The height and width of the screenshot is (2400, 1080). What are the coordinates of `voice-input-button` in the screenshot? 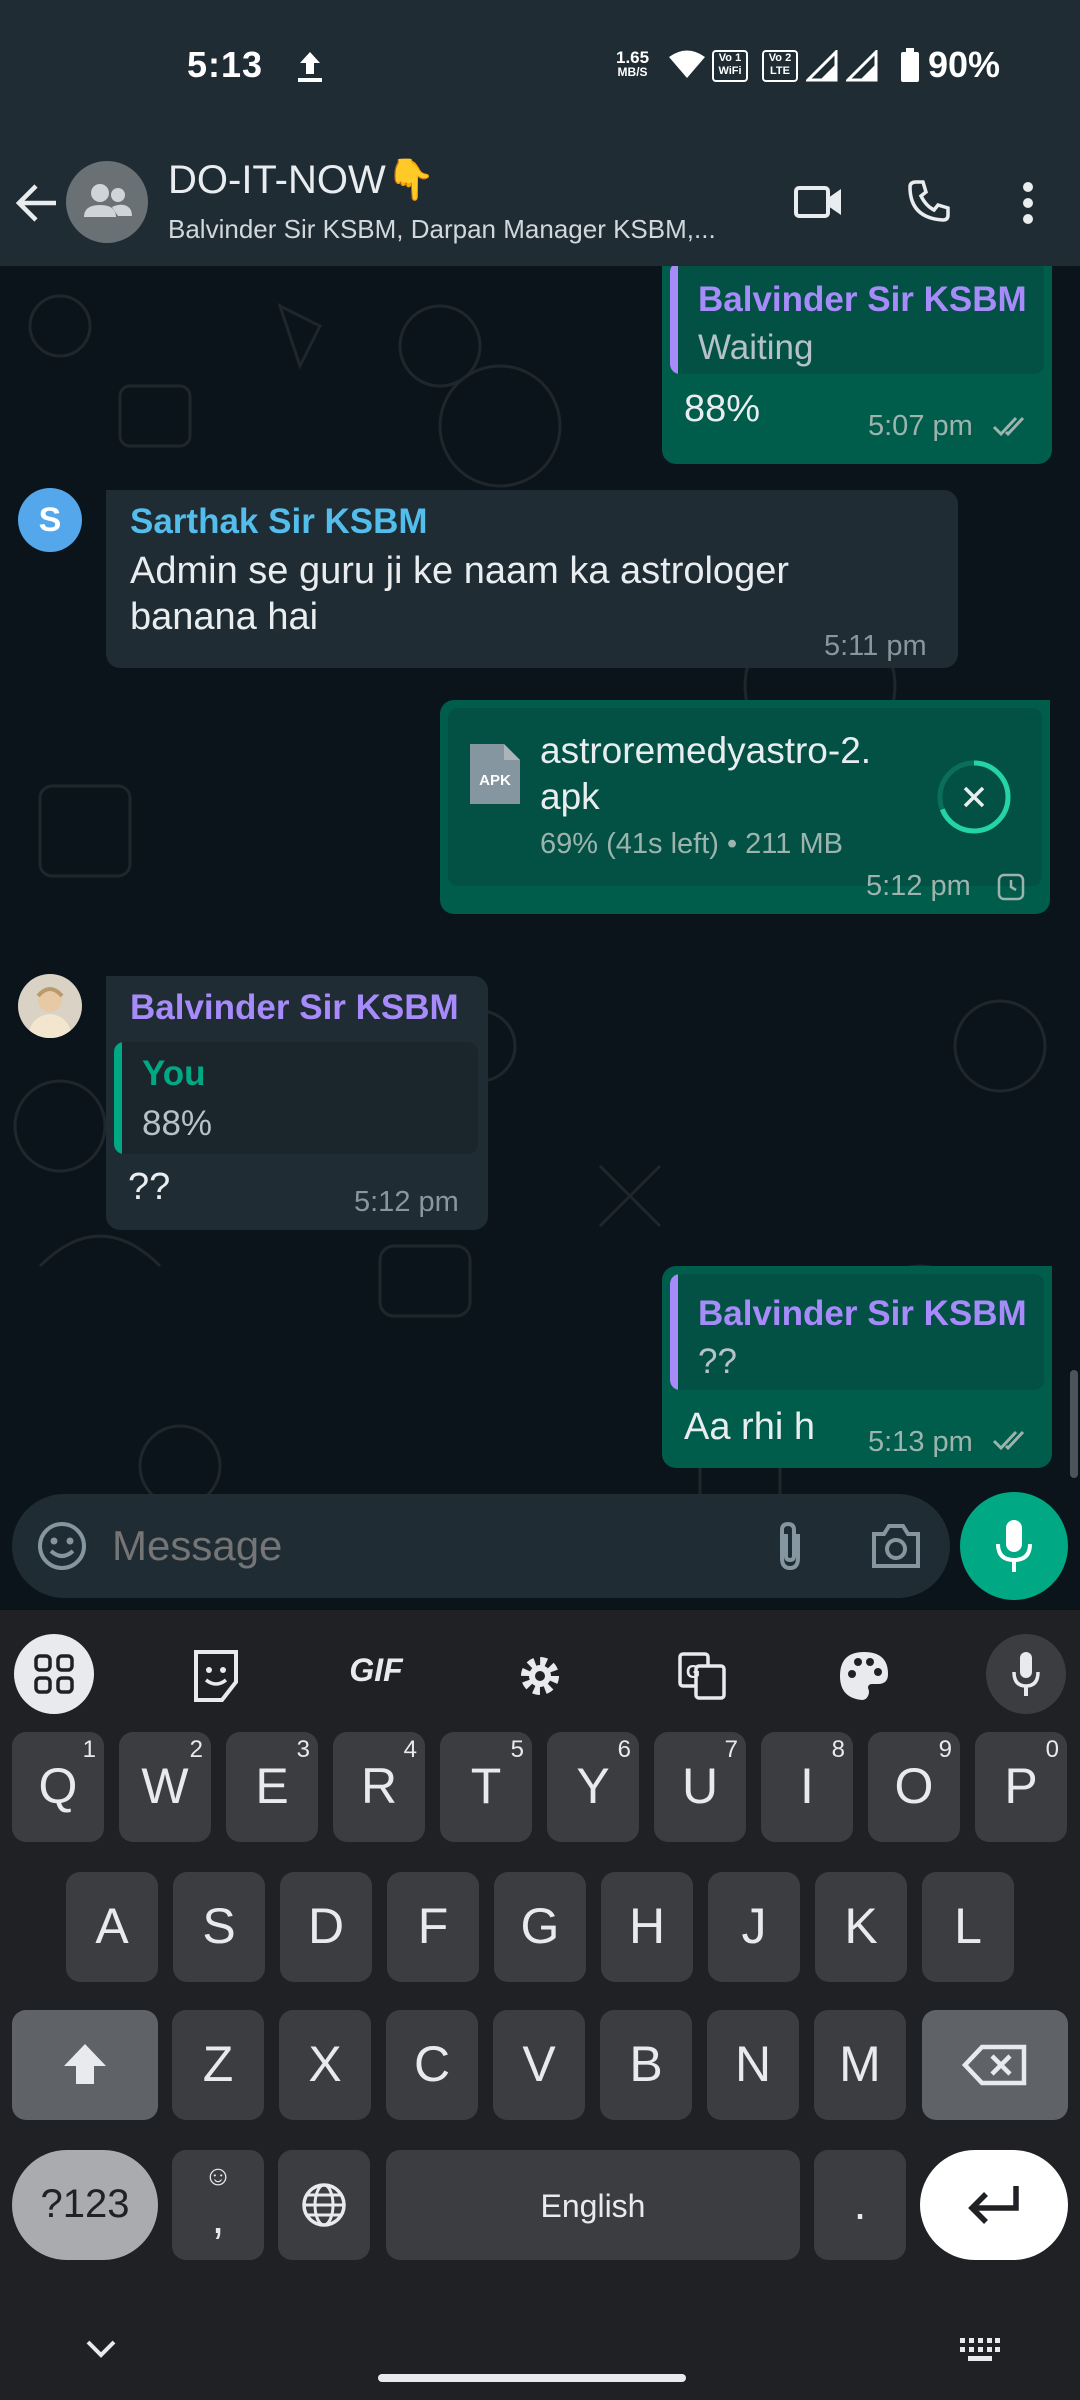 It's located at (1026, 1674).